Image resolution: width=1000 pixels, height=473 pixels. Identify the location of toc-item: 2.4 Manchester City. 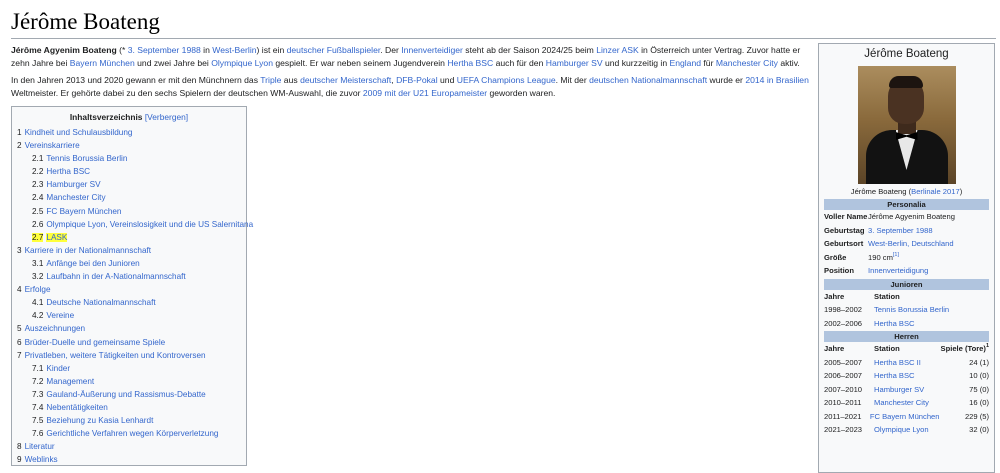
(129, 197).